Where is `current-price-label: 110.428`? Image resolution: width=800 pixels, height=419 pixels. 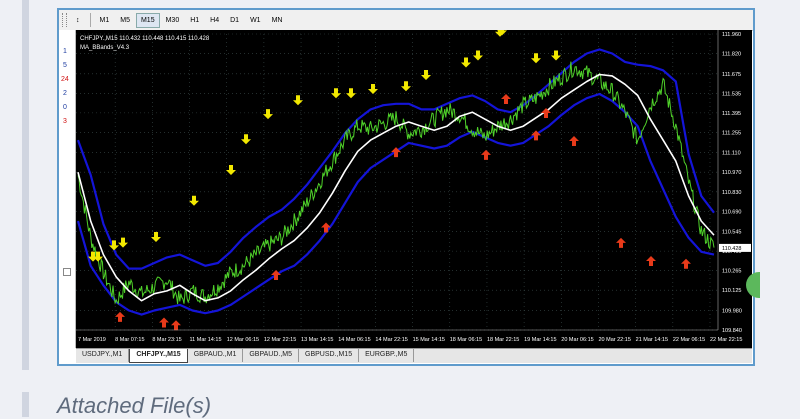
current-price-label: 110.428 is located at coordinates (731, 249).